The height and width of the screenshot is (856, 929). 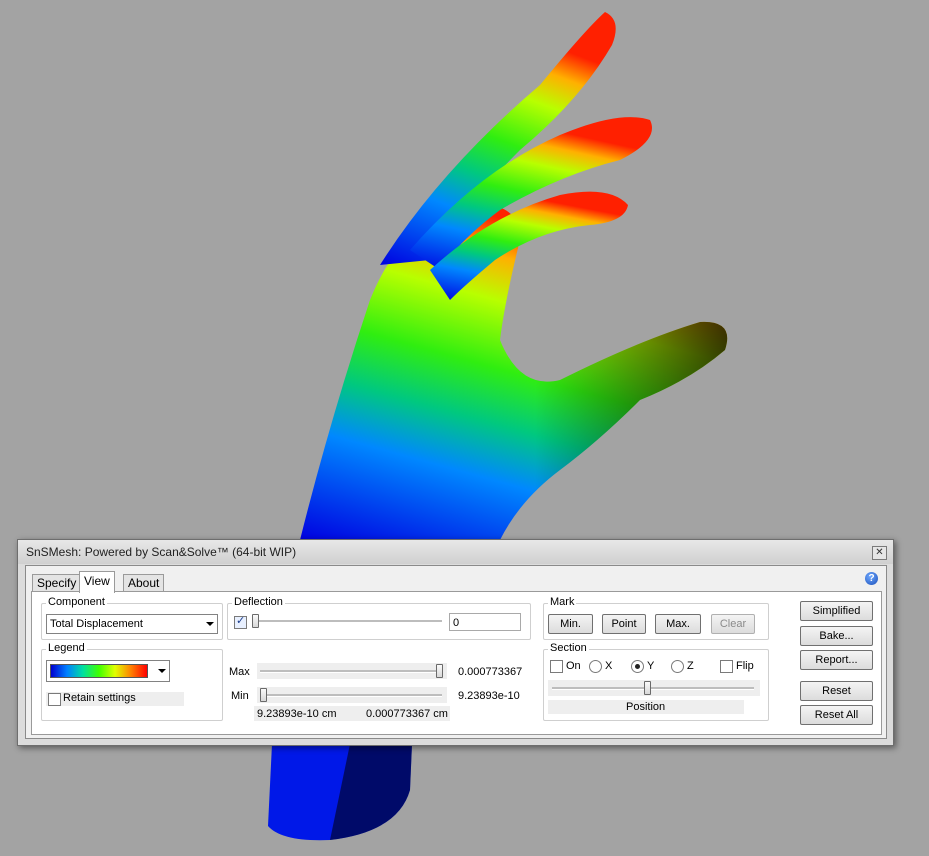 I want to click on mark-point-button: Point, so click(x=624, y=624).